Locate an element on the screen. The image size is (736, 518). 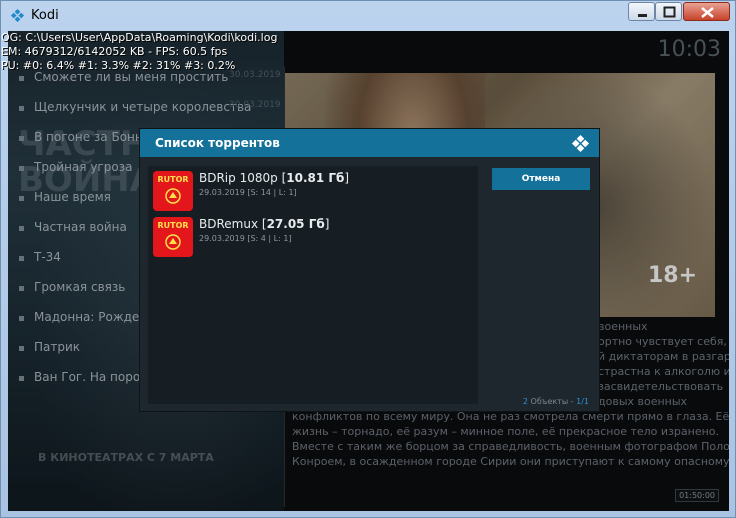
window-title: Kodi is located at coordinates (45, 15).